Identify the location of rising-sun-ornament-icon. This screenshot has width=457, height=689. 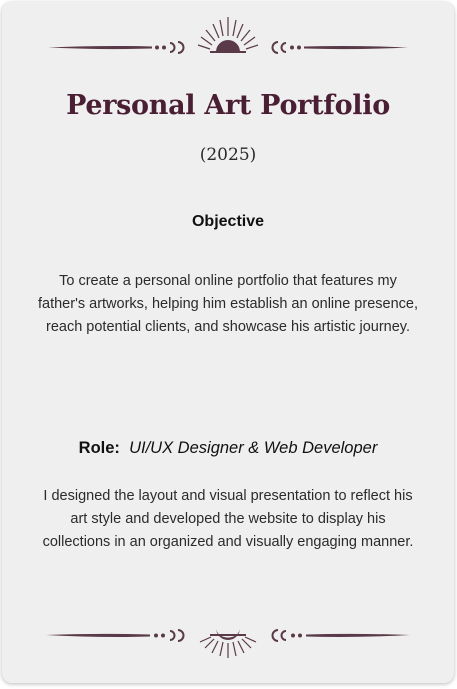
(228, 35).